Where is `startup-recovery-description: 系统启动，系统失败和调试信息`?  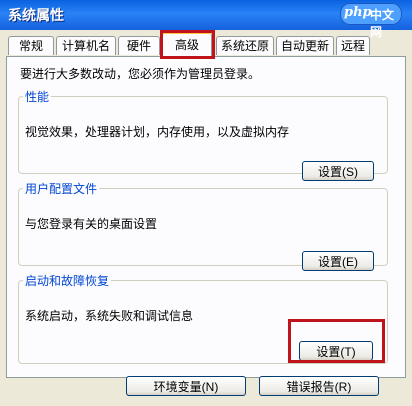 startup-recovery-description: 系统启动，系统失败和调试信息 is located at coordinates (109, 316).